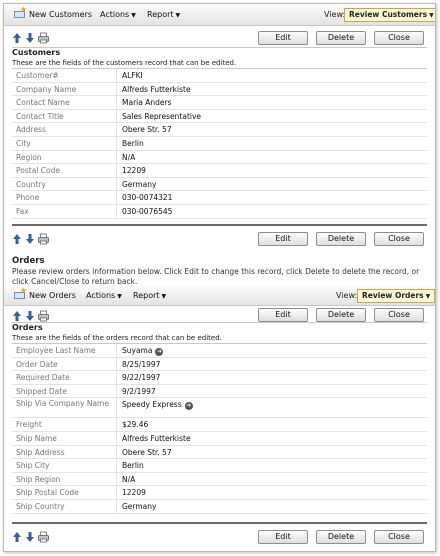  Describe the element at coordinates (219, 408) in the screenshot. I see `field-row: Ship Via Company Name Speedy Express ➜` at that location.